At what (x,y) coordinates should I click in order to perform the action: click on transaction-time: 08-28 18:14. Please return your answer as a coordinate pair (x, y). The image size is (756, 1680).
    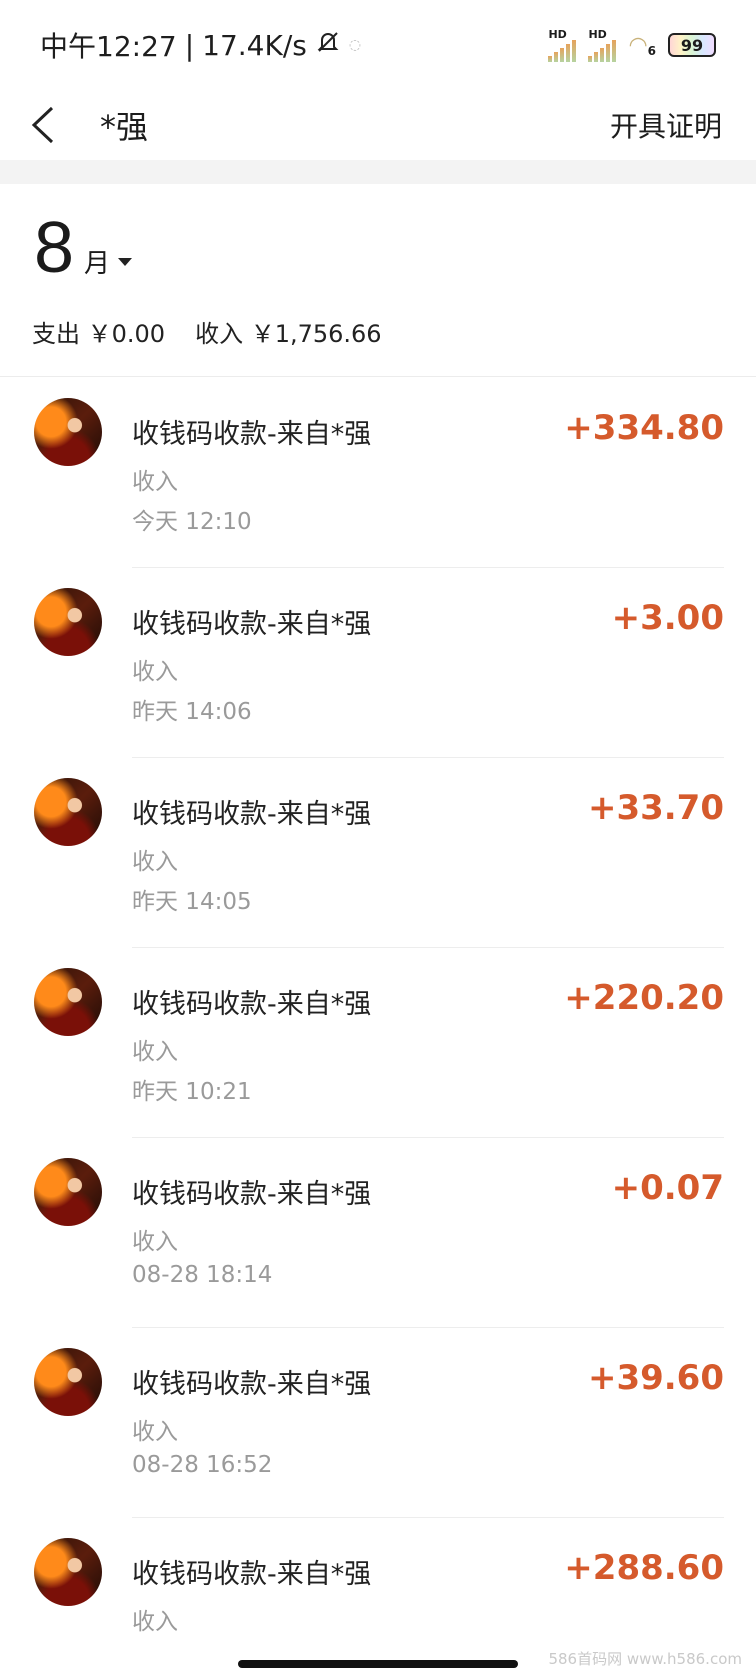
    Looking at the image, I should click on (202, 1275).